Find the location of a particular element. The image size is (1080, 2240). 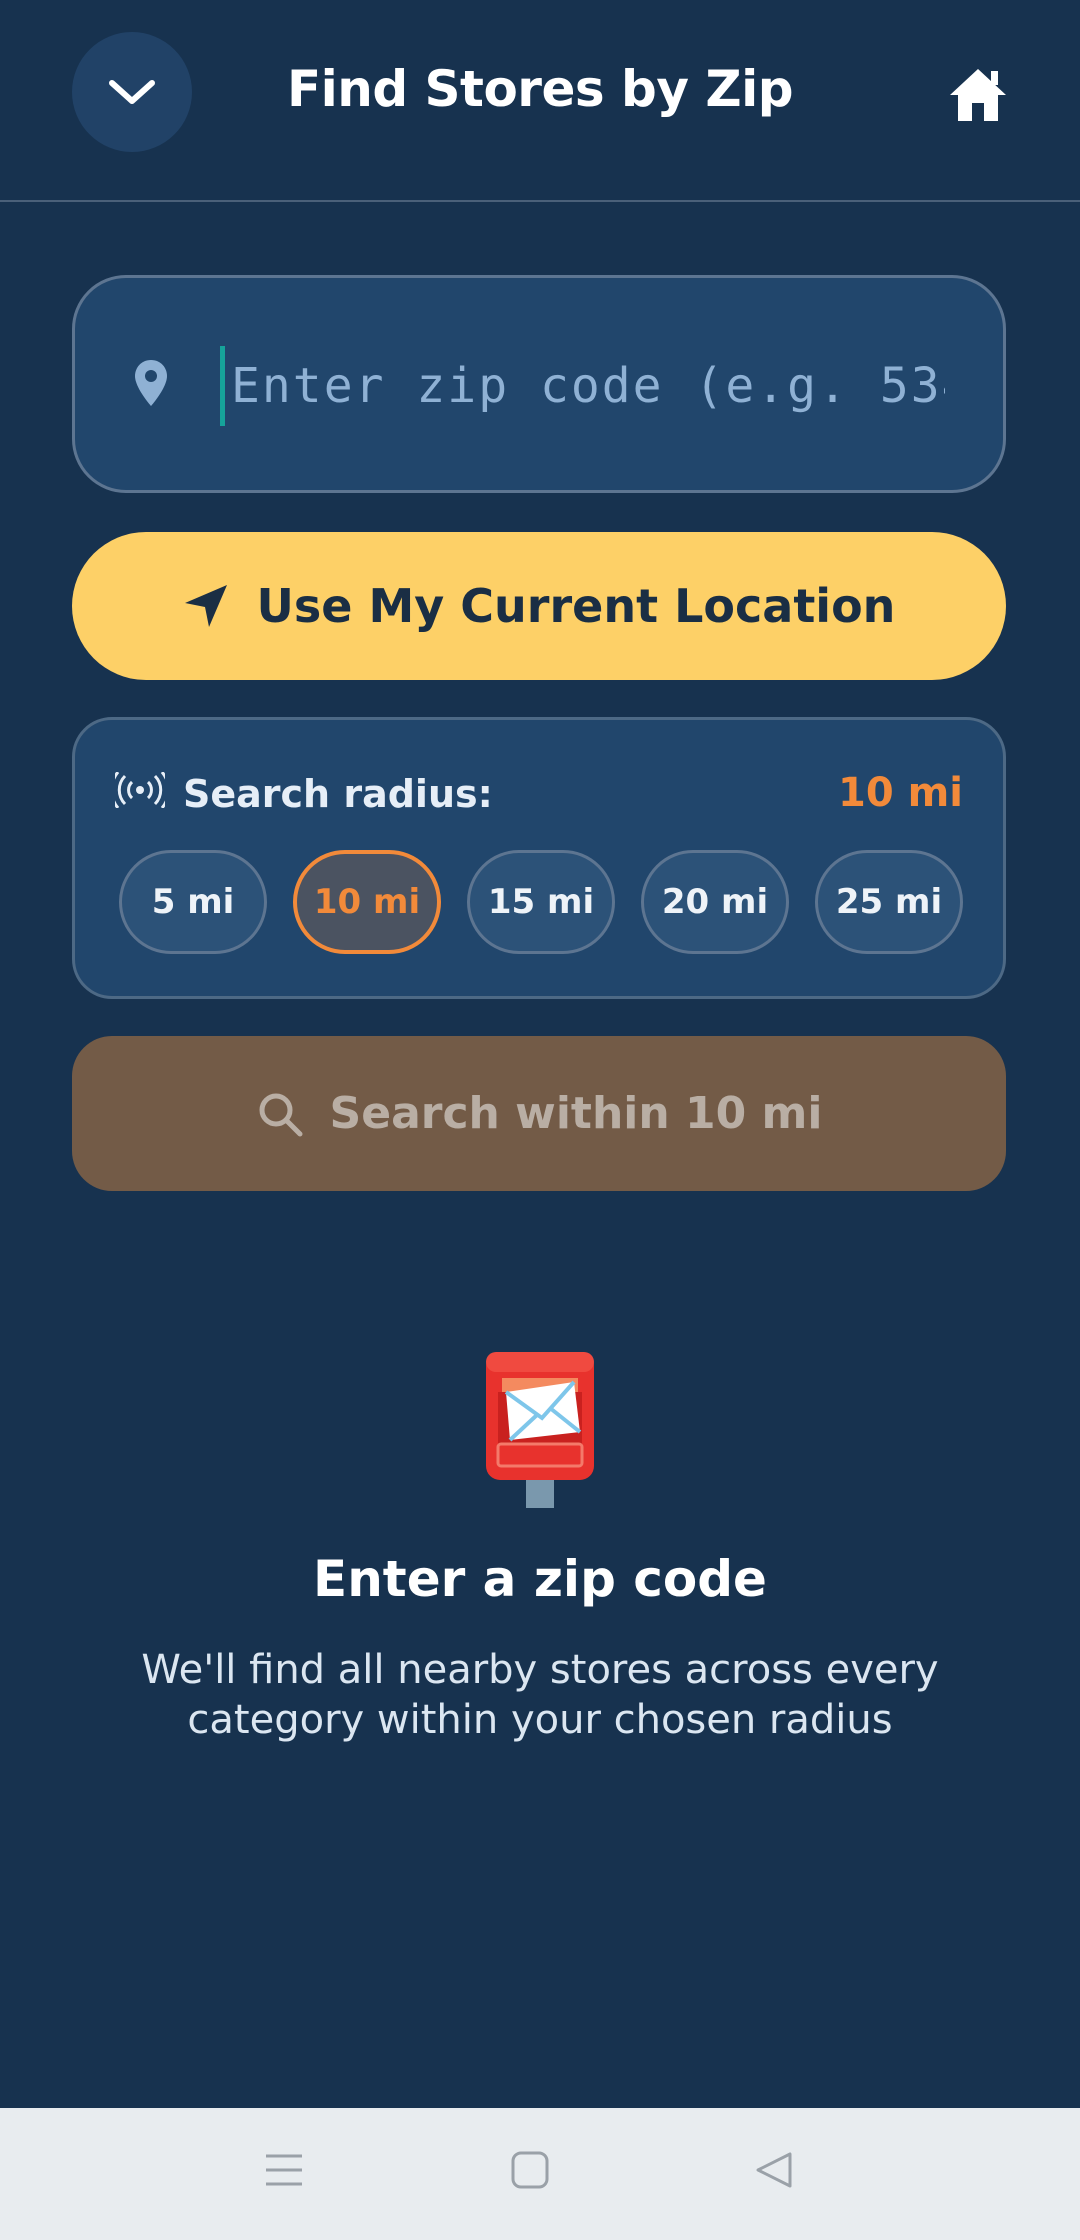

use-current-location-button: Use My Current Location is located at coordinates (539, 606).